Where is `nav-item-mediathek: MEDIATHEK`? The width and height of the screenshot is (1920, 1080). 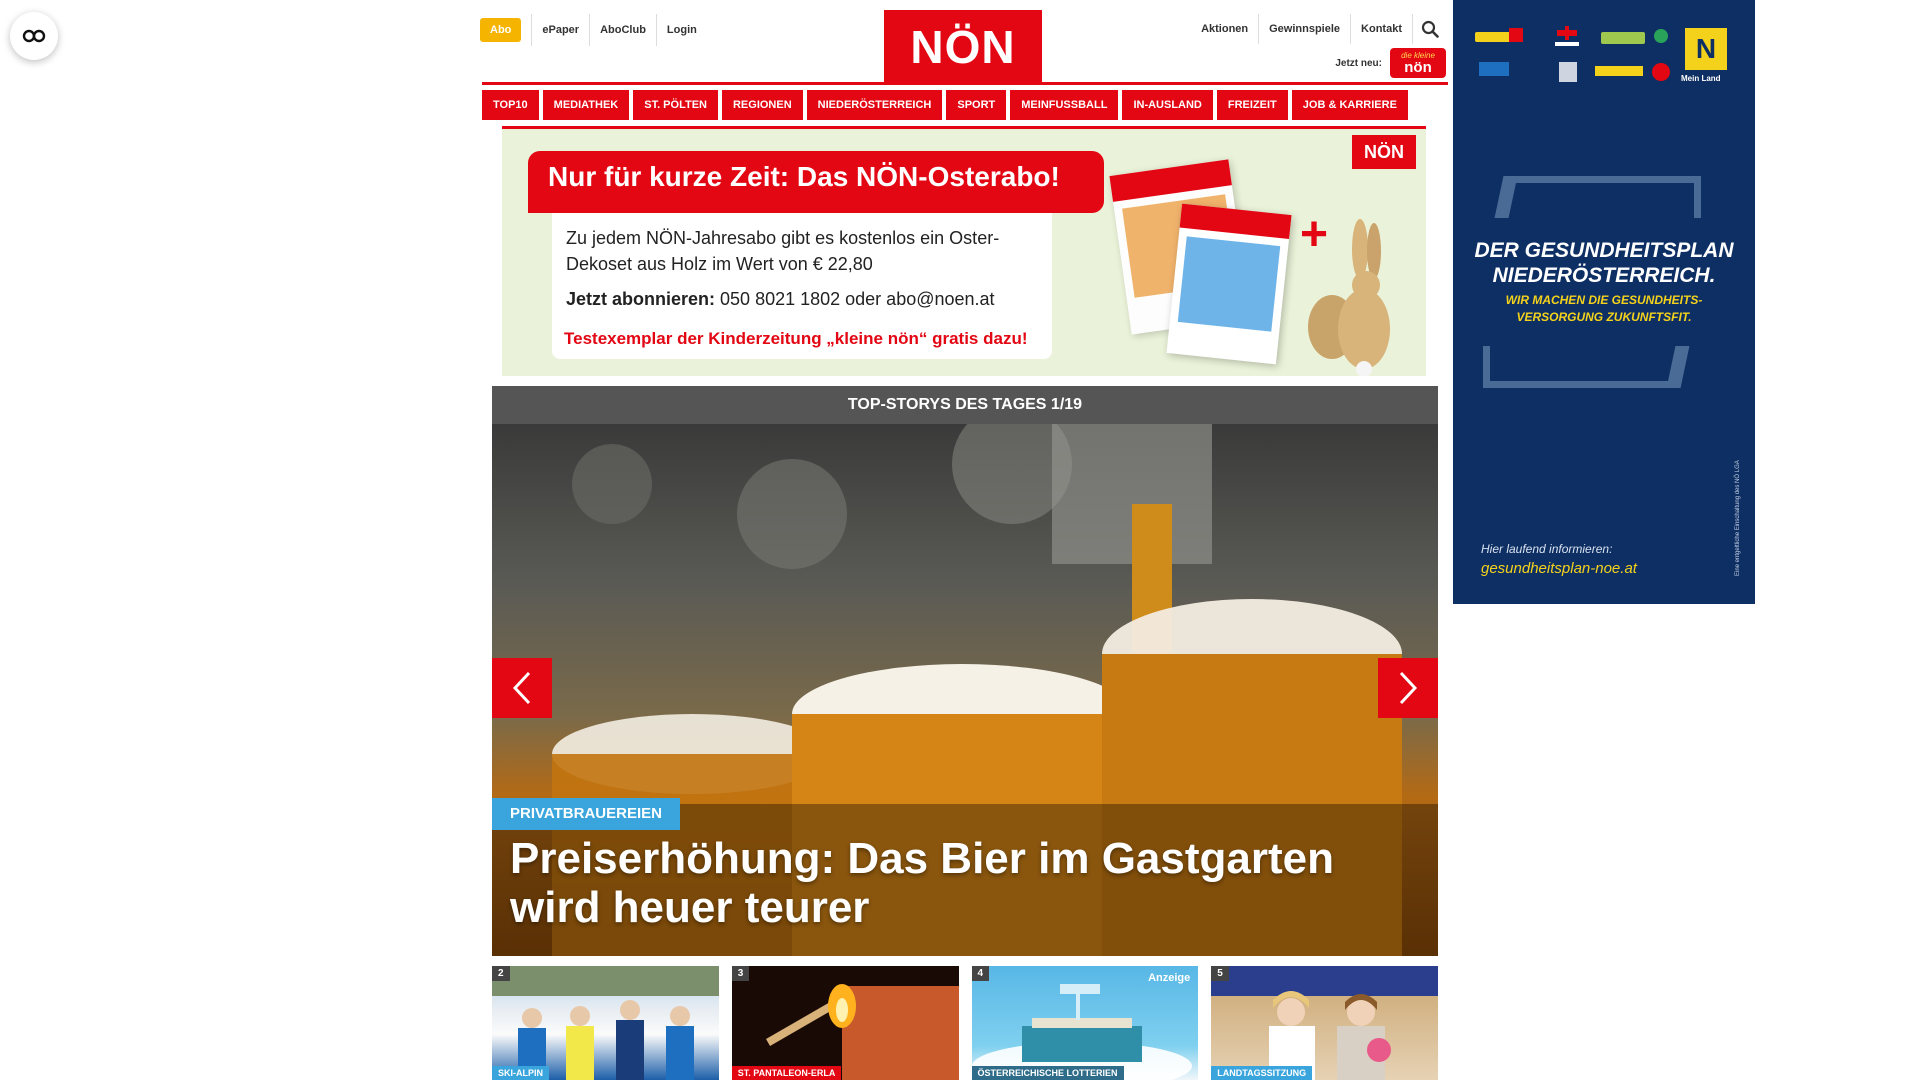 nav-item-mediathek: MEDIATHEK is located at coordinates (586, 105).